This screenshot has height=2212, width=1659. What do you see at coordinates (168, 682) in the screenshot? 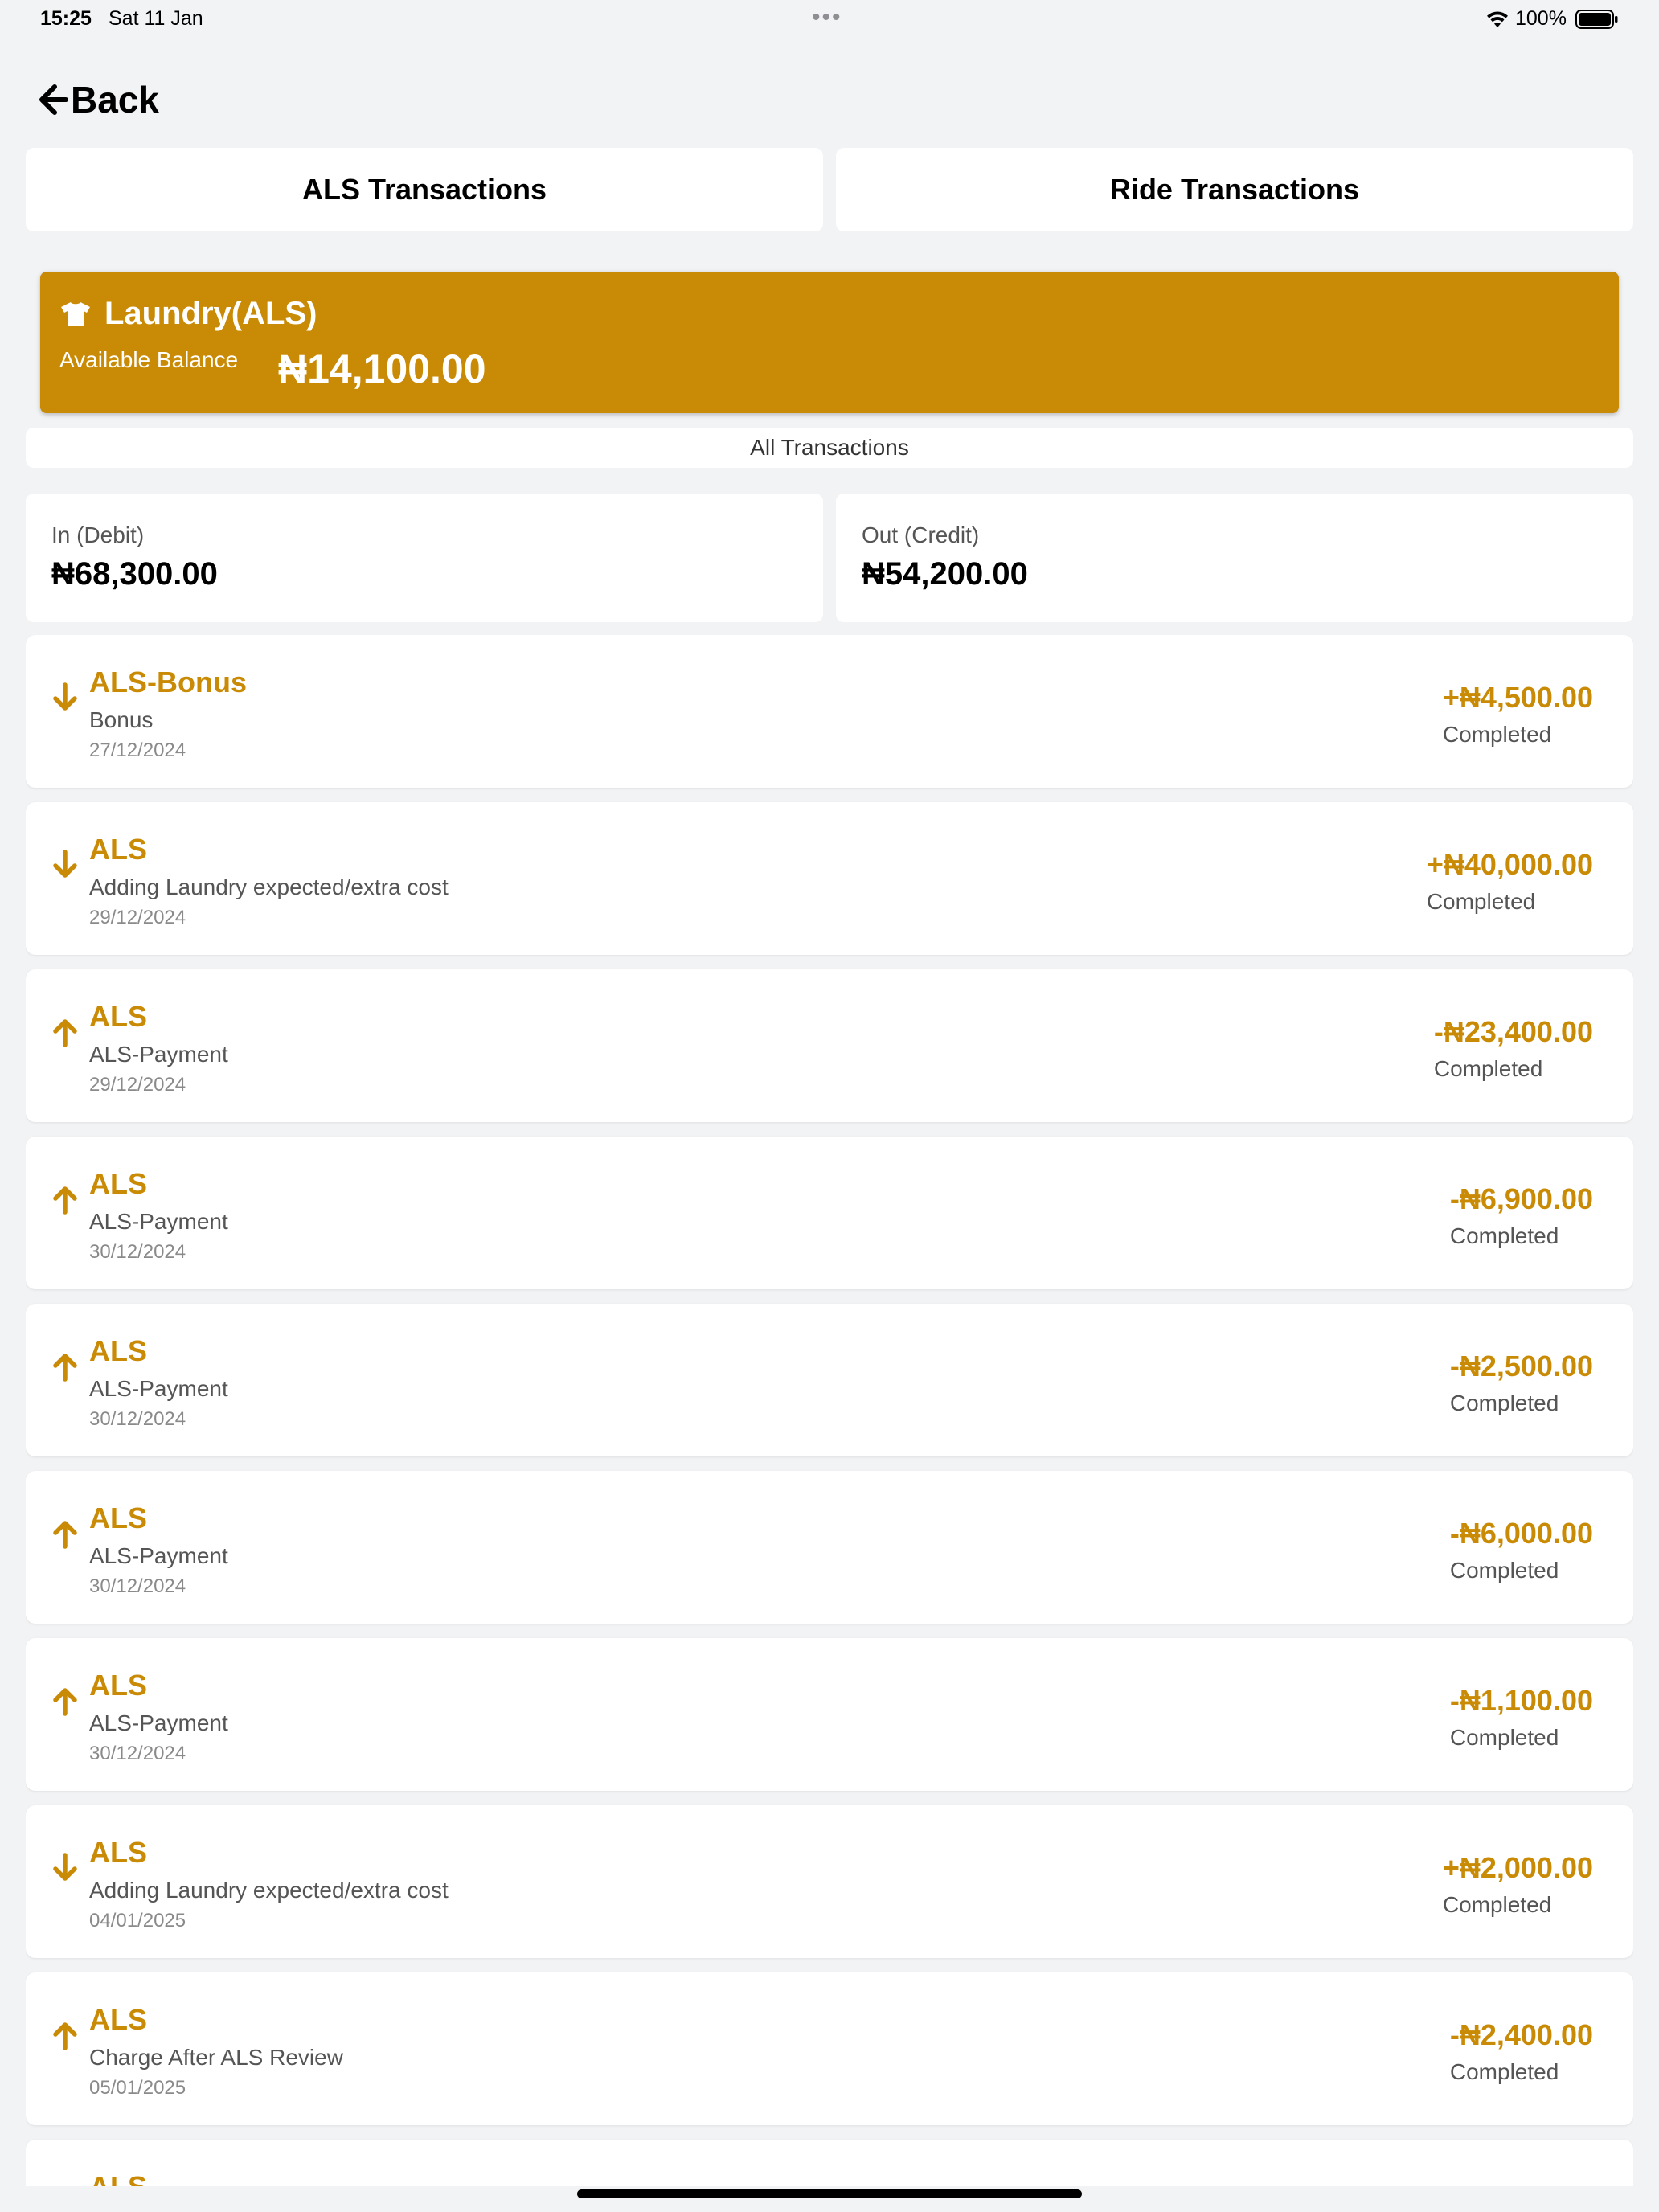
I see `transaction-title: ALS-Bonus` at bounding box center [168, 682].